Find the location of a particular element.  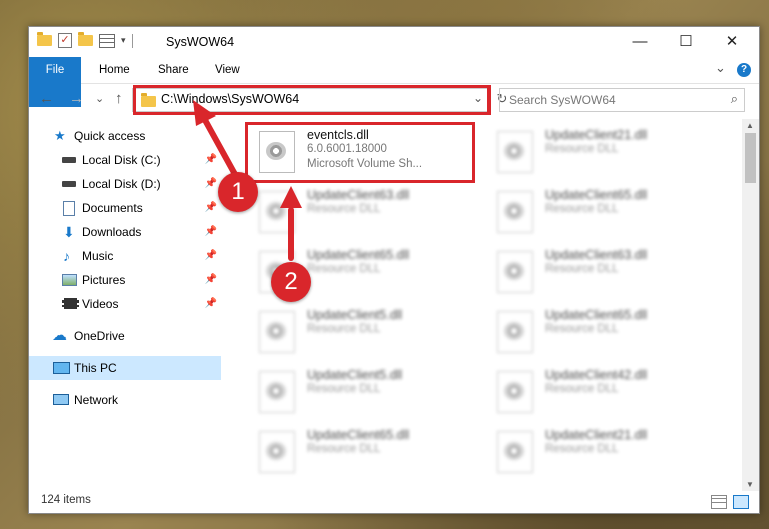

tab-view: View is located at coordinates (227, 70).